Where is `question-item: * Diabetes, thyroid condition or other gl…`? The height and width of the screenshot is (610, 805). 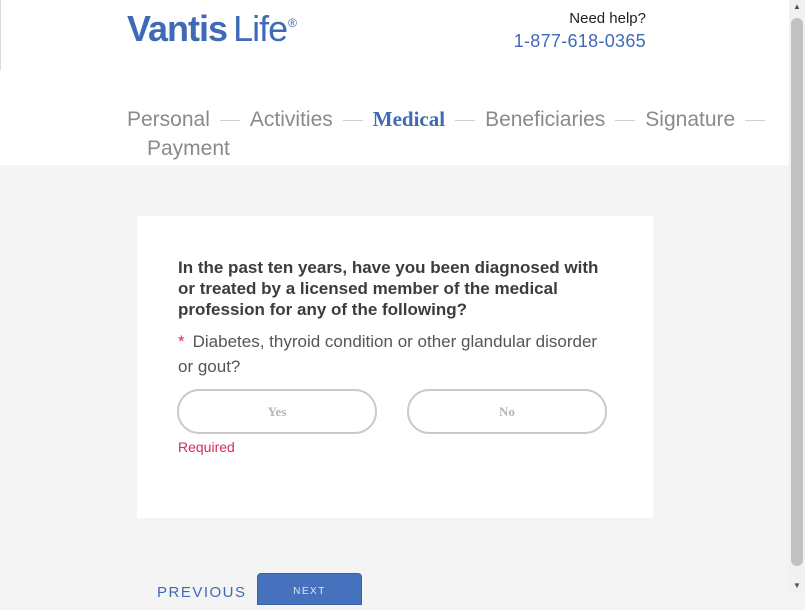 question-item: * Diabetes, thyroid condition or other gl… is located at coordinates (388, 354).